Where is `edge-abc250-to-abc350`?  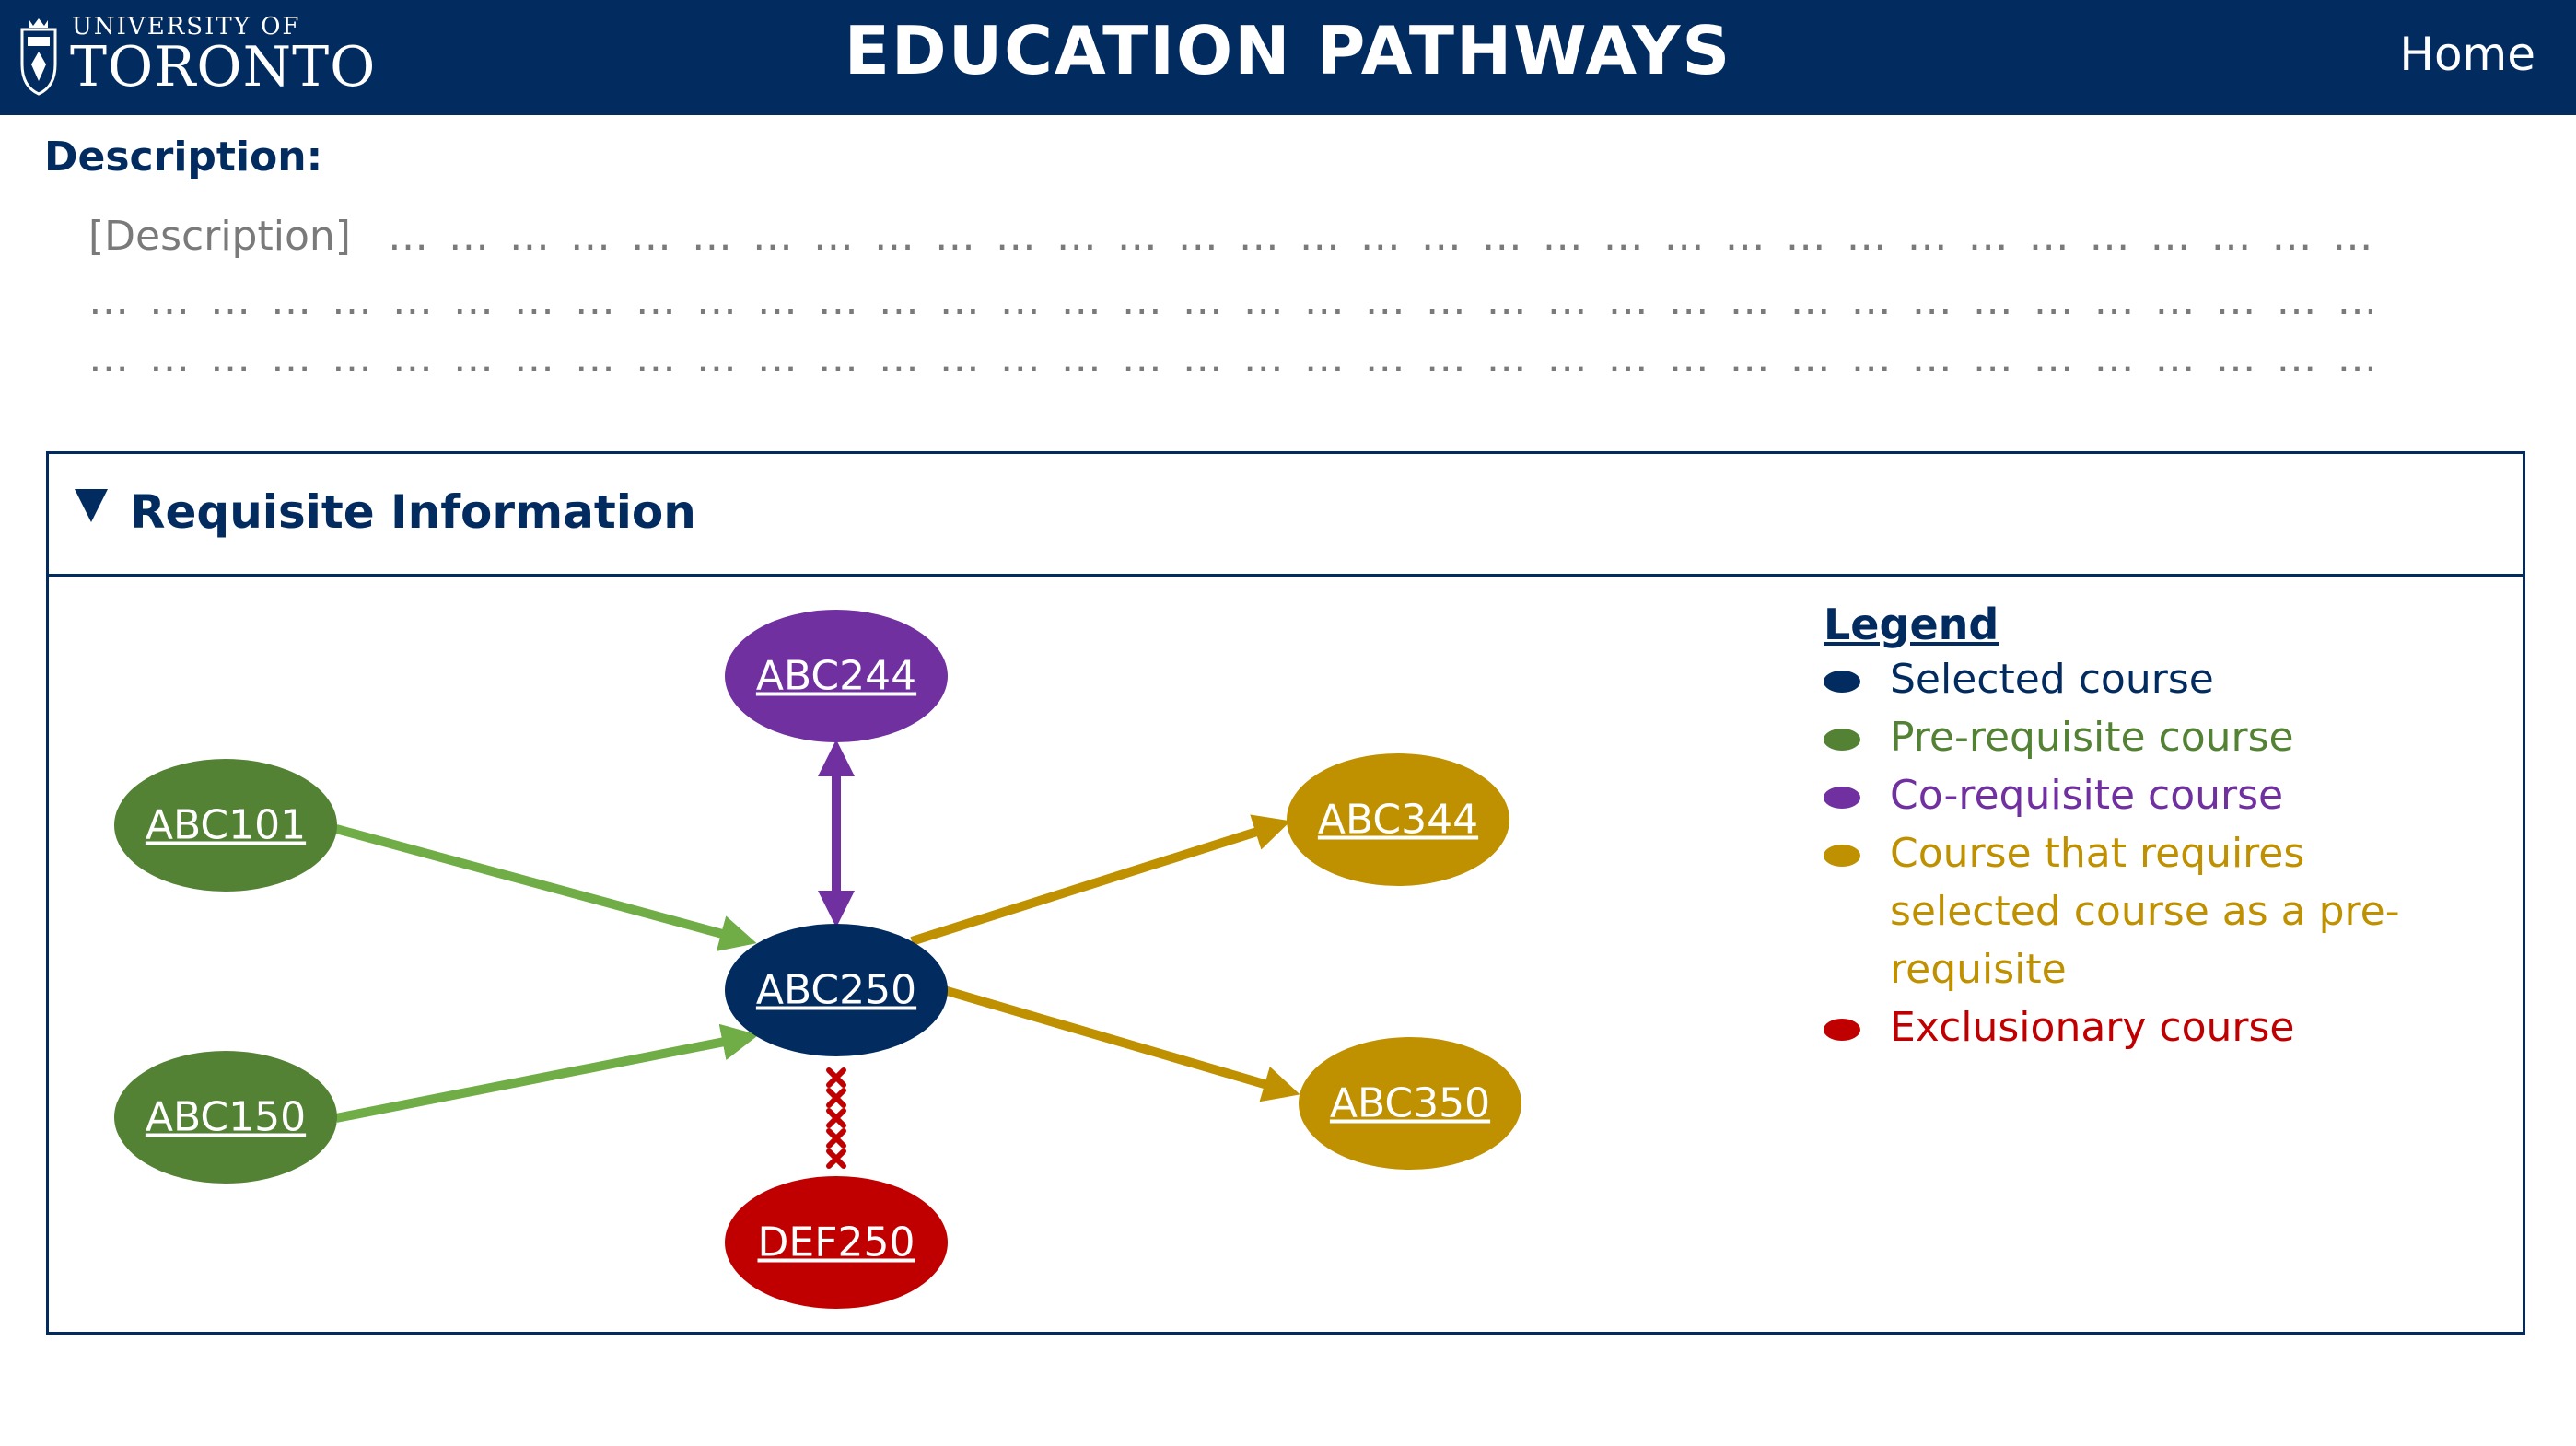
edge-abc250-to-abc350 is located at coordinates (1121, 1043).